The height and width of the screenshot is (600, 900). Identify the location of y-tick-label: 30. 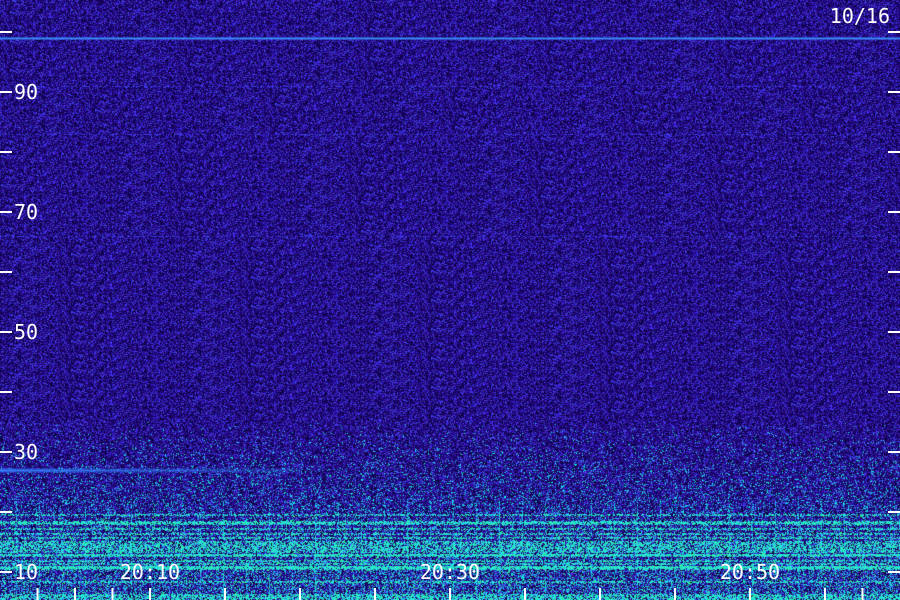
(26, 452).